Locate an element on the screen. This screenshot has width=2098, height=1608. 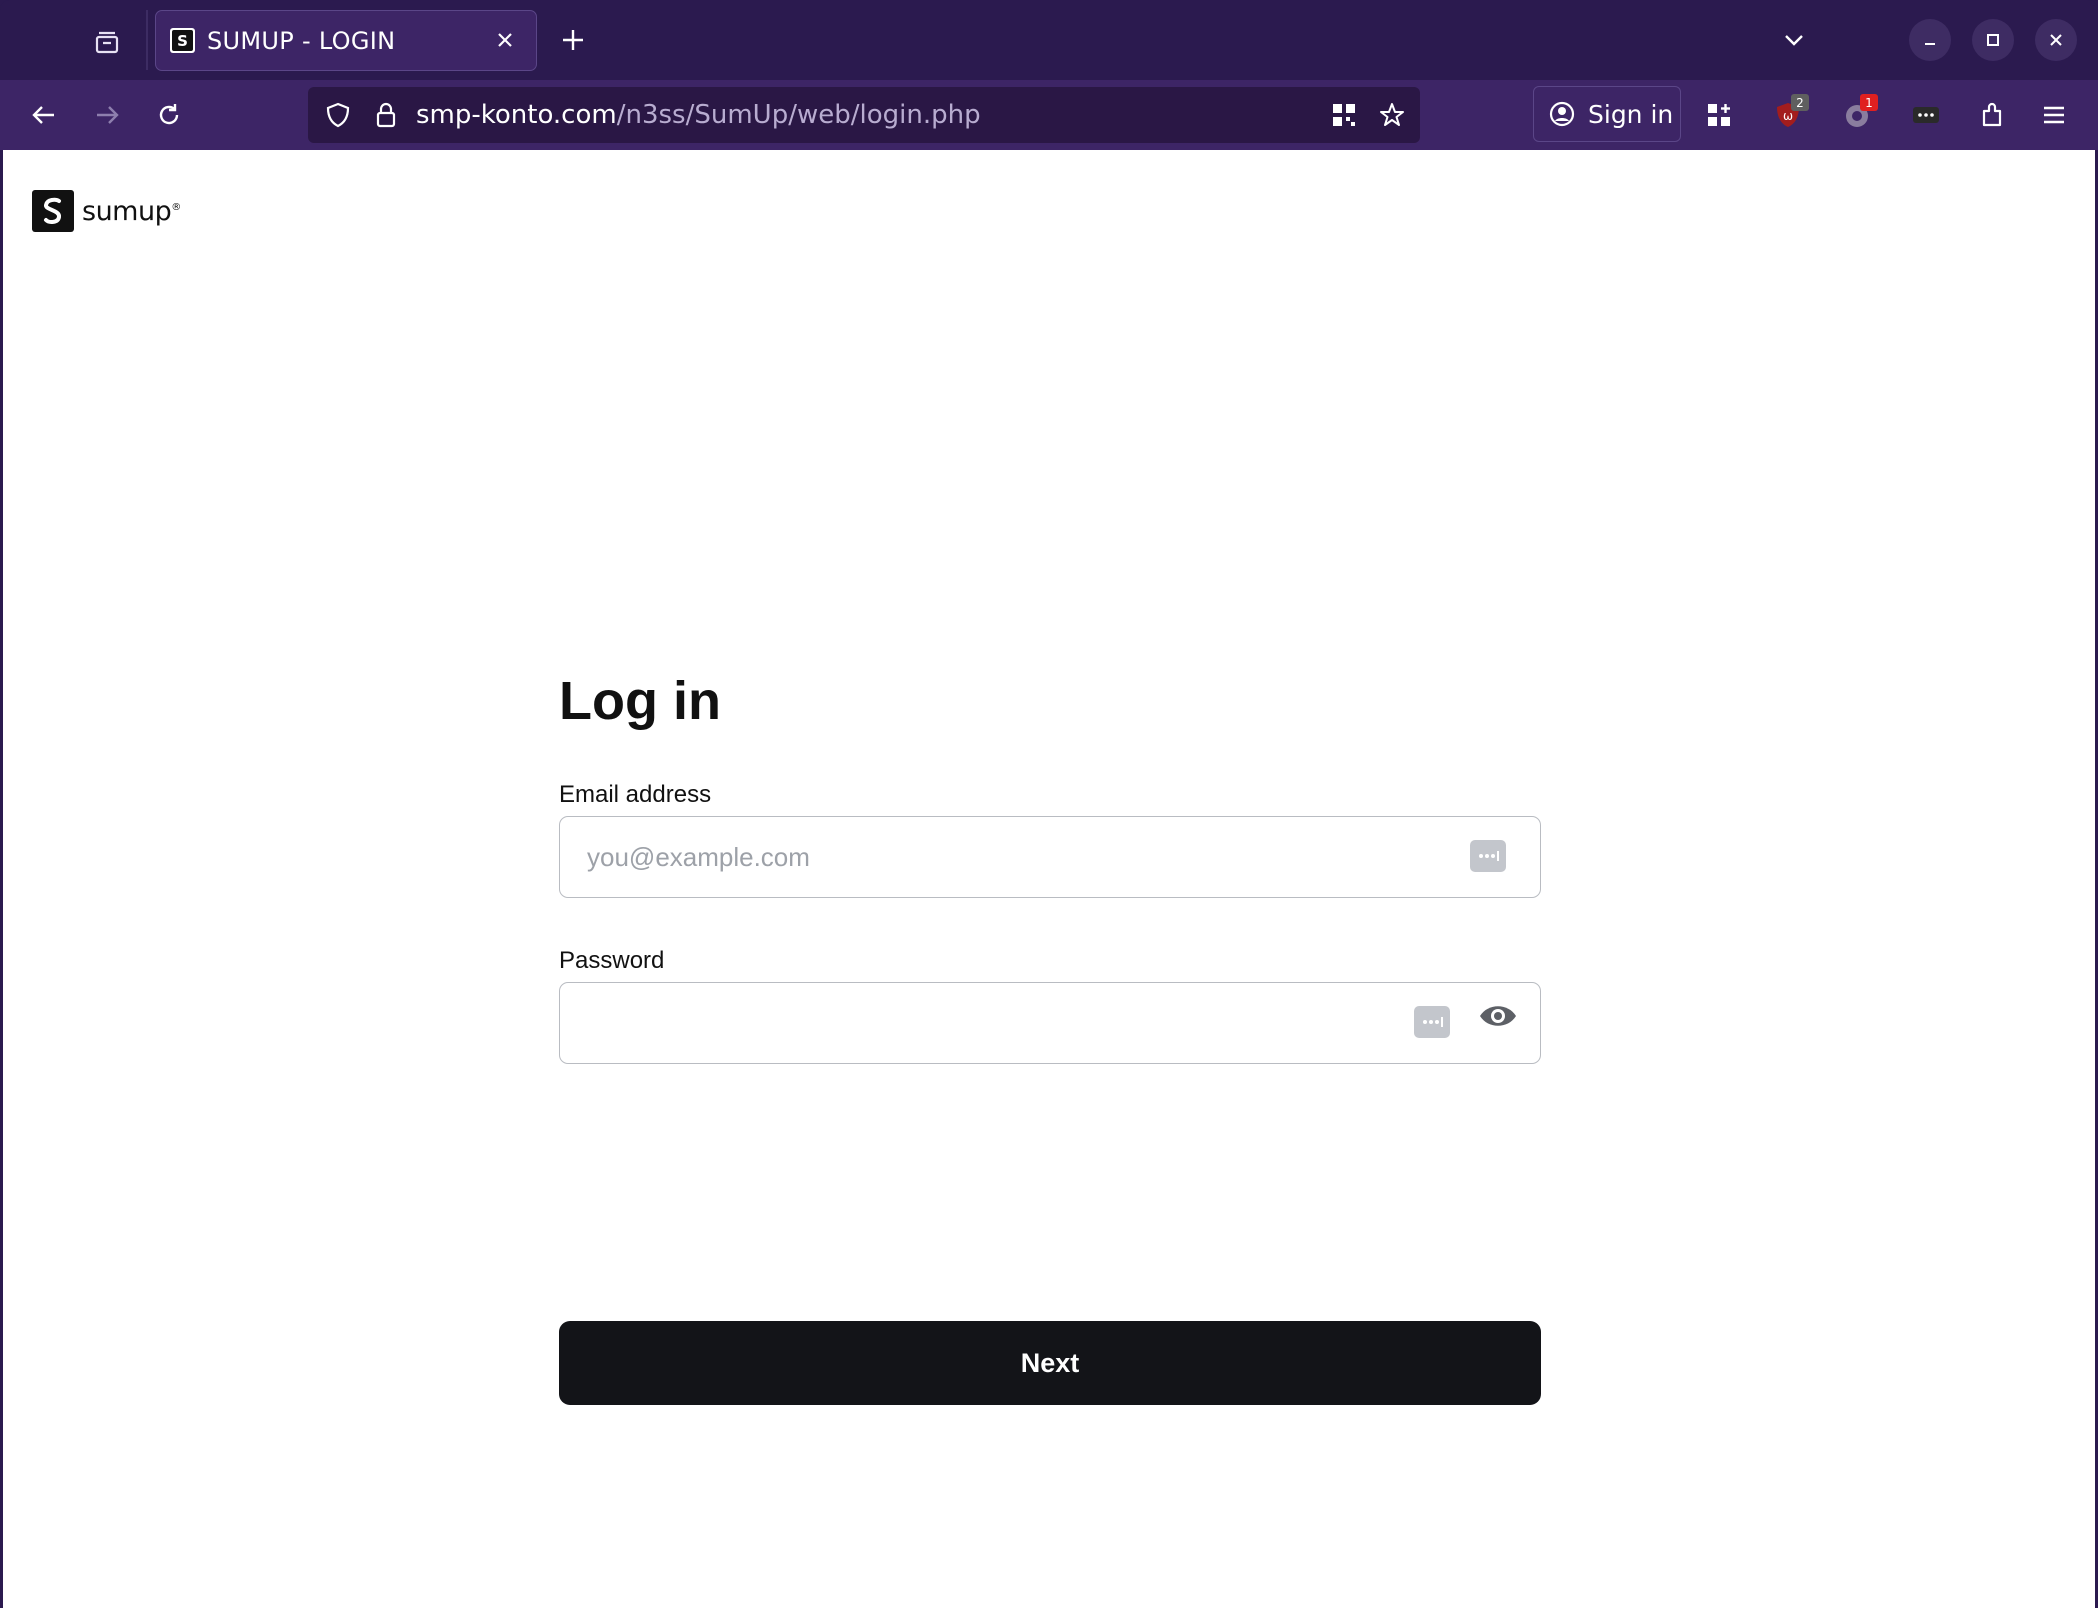
svg-text: ω is located at coordinates (1788, 116).